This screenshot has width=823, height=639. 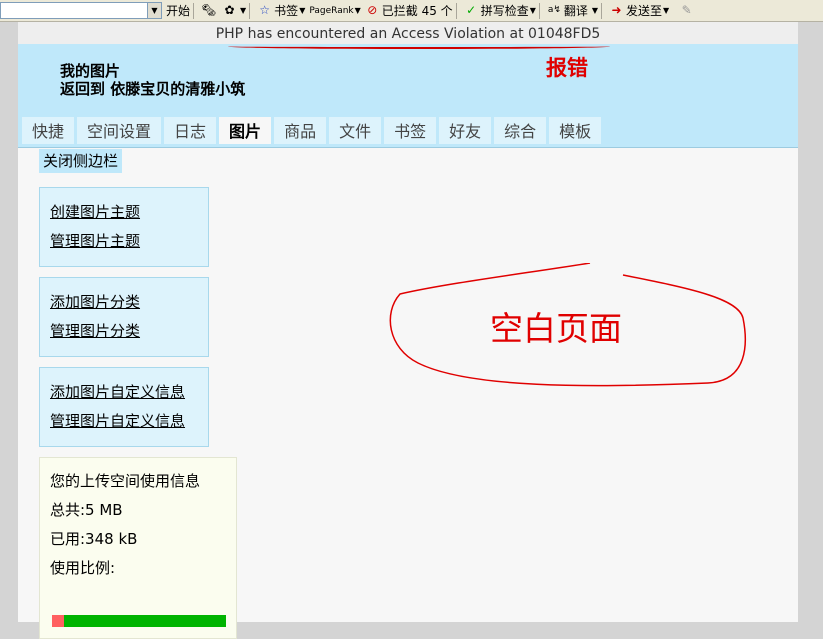 I want to click on bookmarks-label: 书签, so click(x=286, y=11).